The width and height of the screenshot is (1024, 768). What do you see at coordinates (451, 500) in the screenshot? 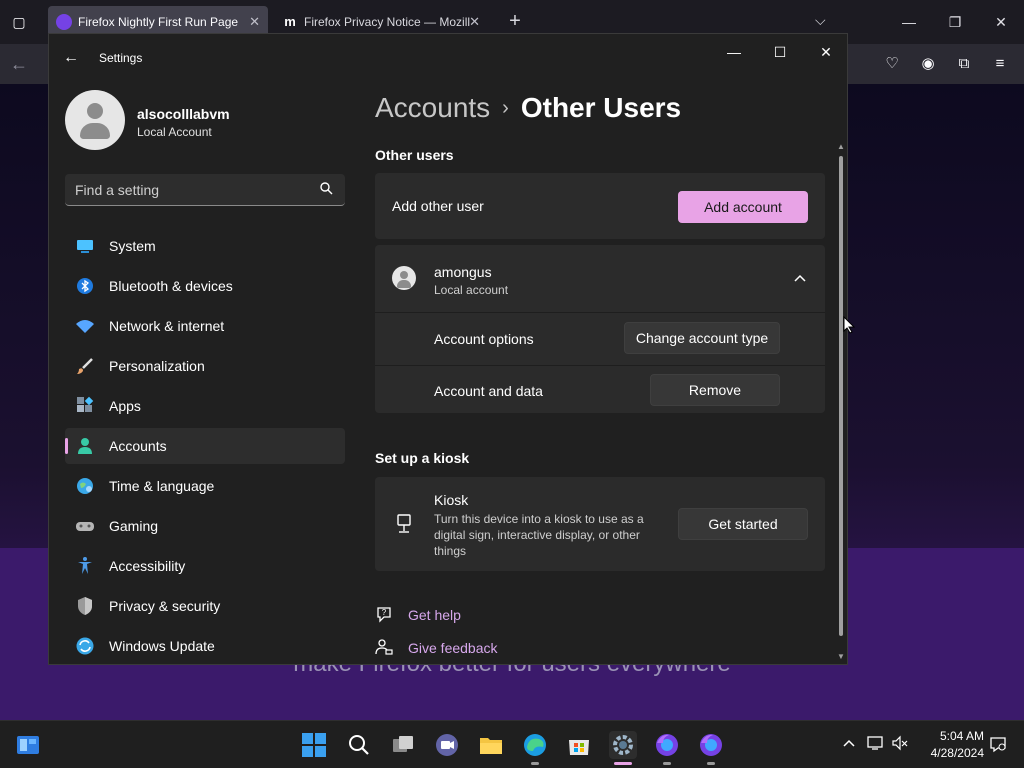
I see `kiosk-title: Kiosk` at bounding box center [451, 500].